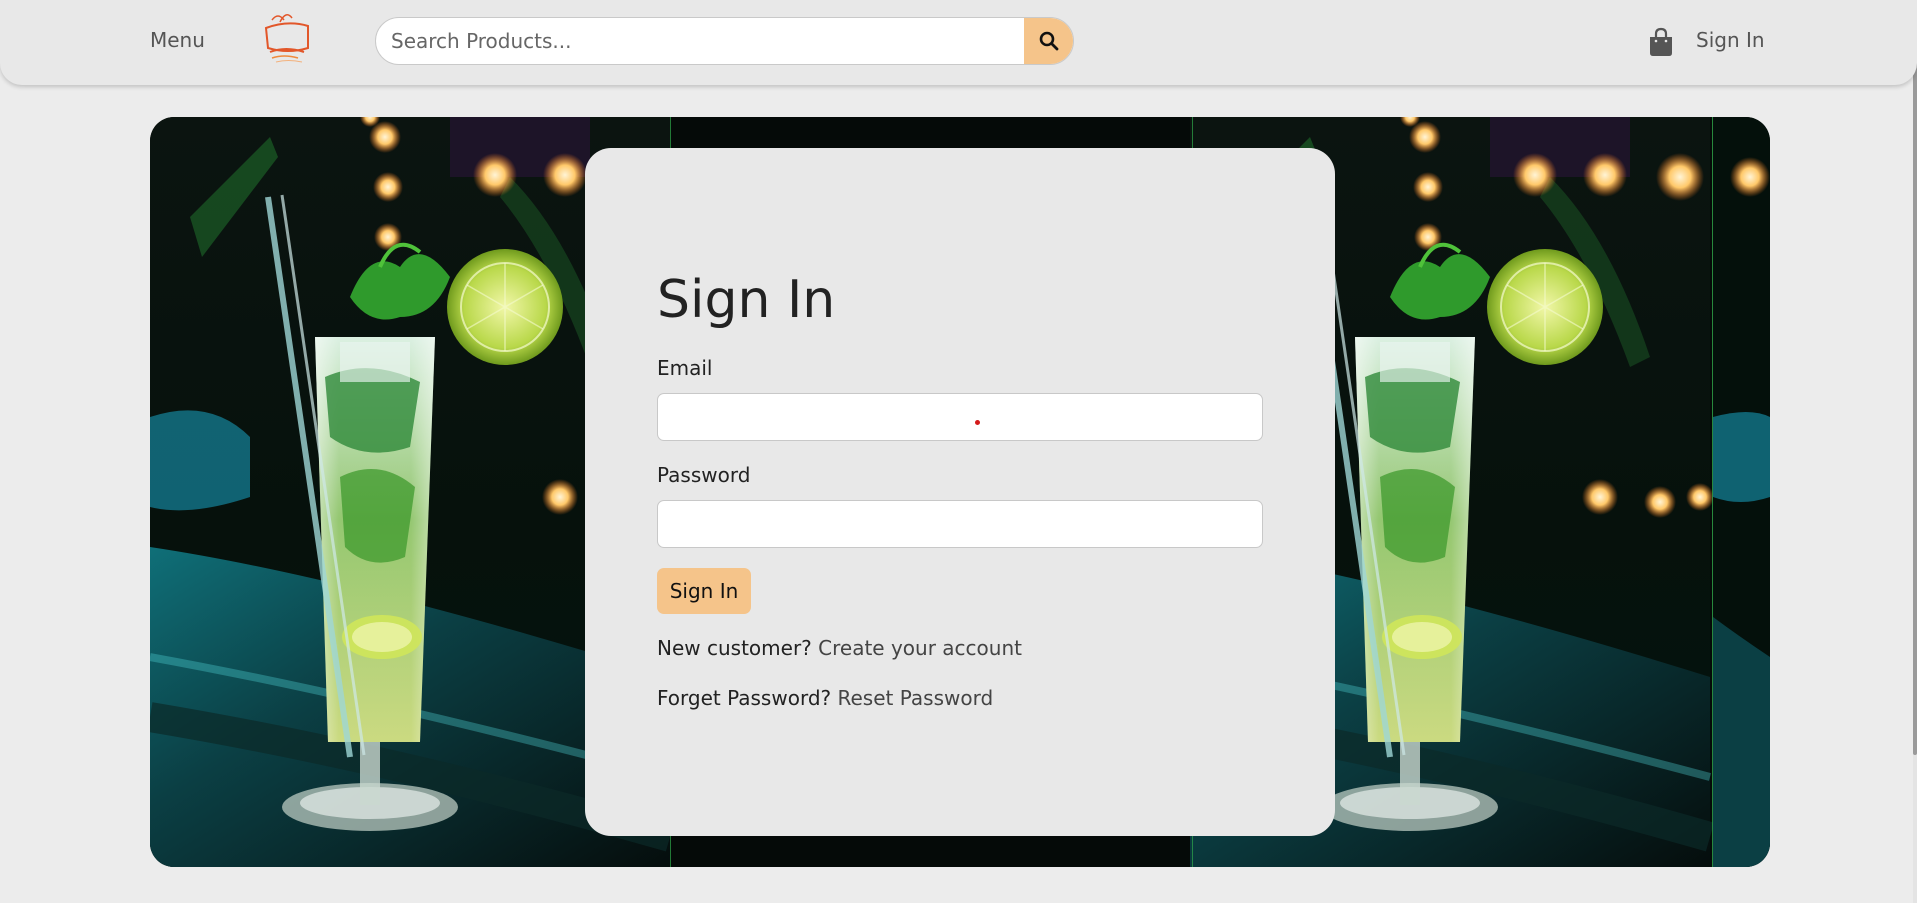  I want to click on search-button, so click(1048, 41).